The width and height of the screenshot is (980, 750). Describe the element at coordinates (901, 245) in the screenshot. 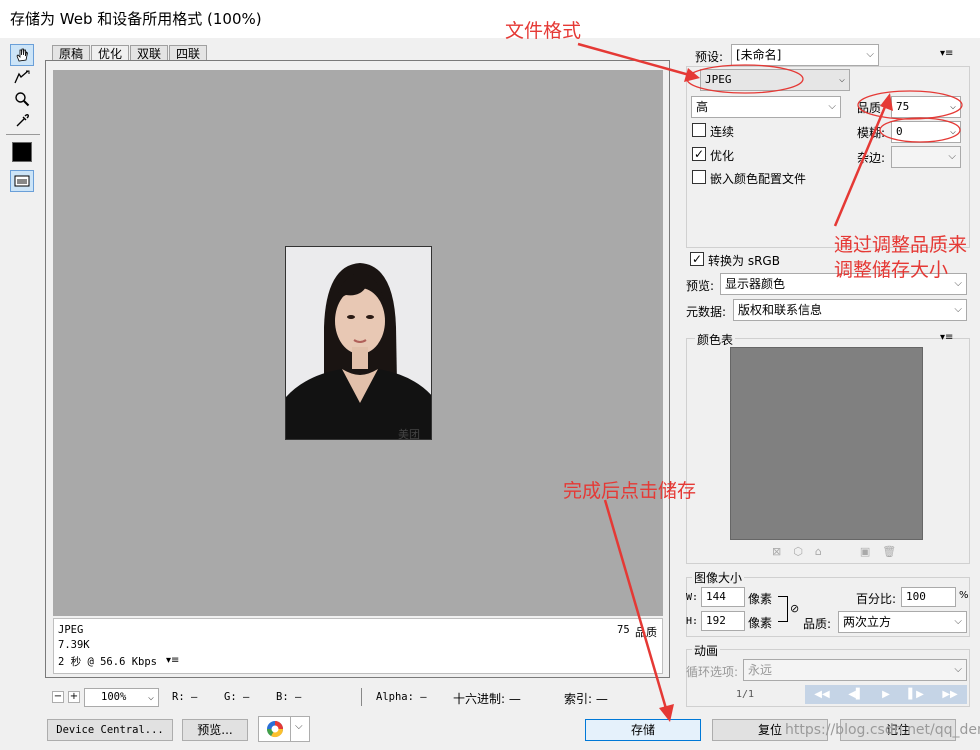

I see `annotation-quality-1: 通过调整品质来` at that location.